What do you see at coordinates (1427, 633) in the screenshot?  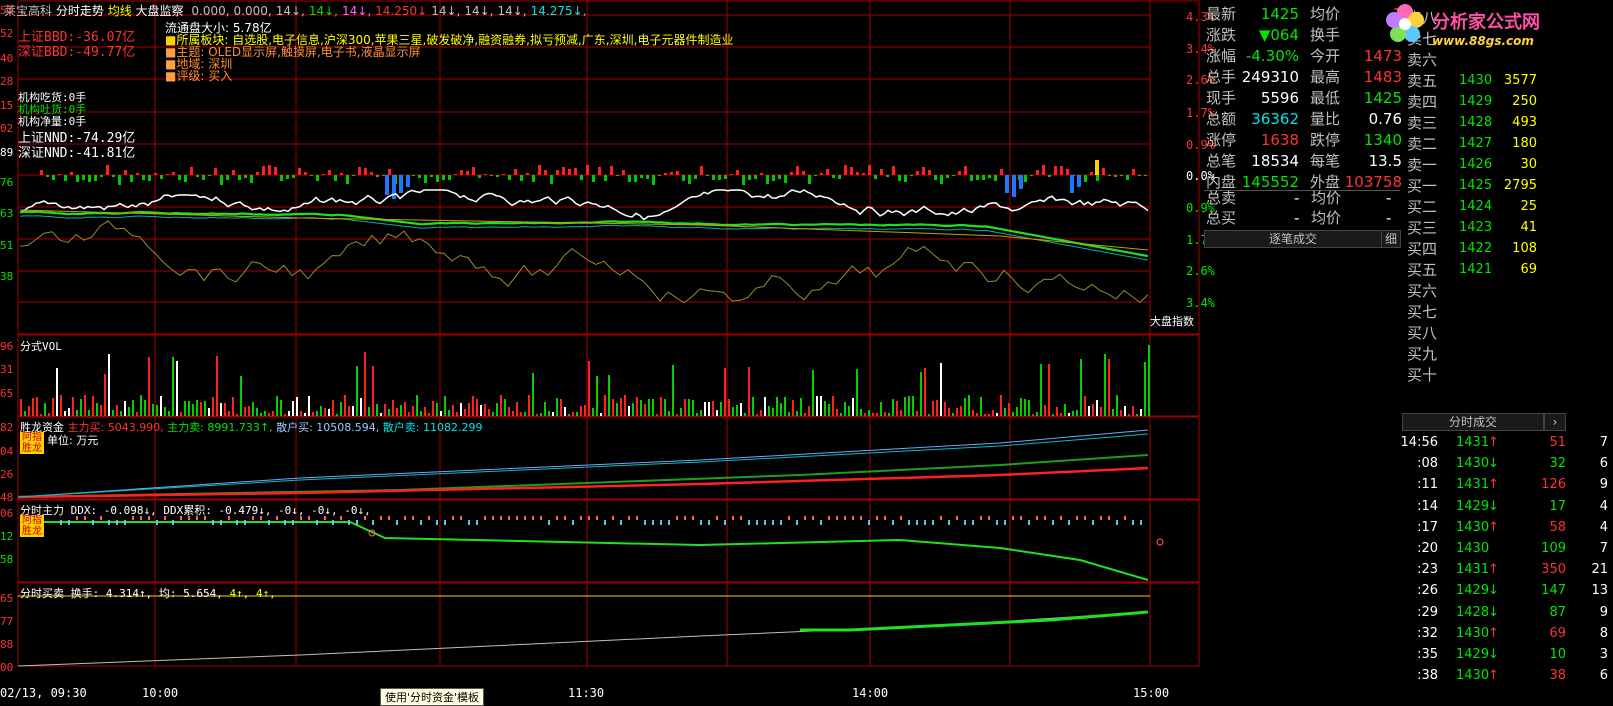 I see `tick-time: :32` at bounding box center [1427, 633].